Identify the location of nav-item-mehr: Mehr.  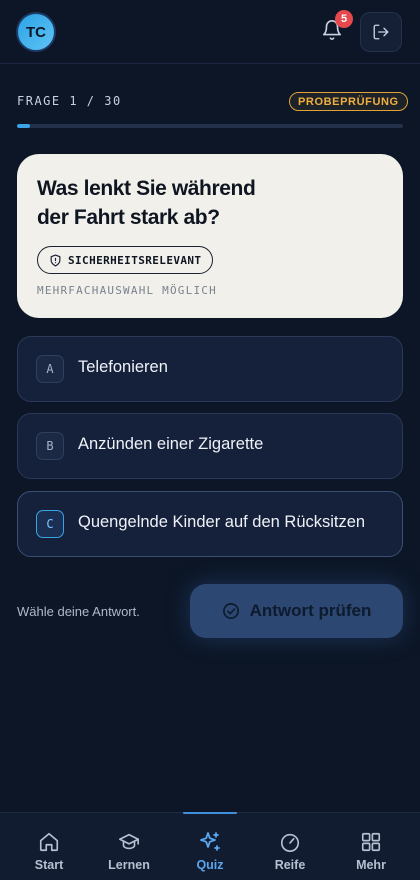
(371, 846).